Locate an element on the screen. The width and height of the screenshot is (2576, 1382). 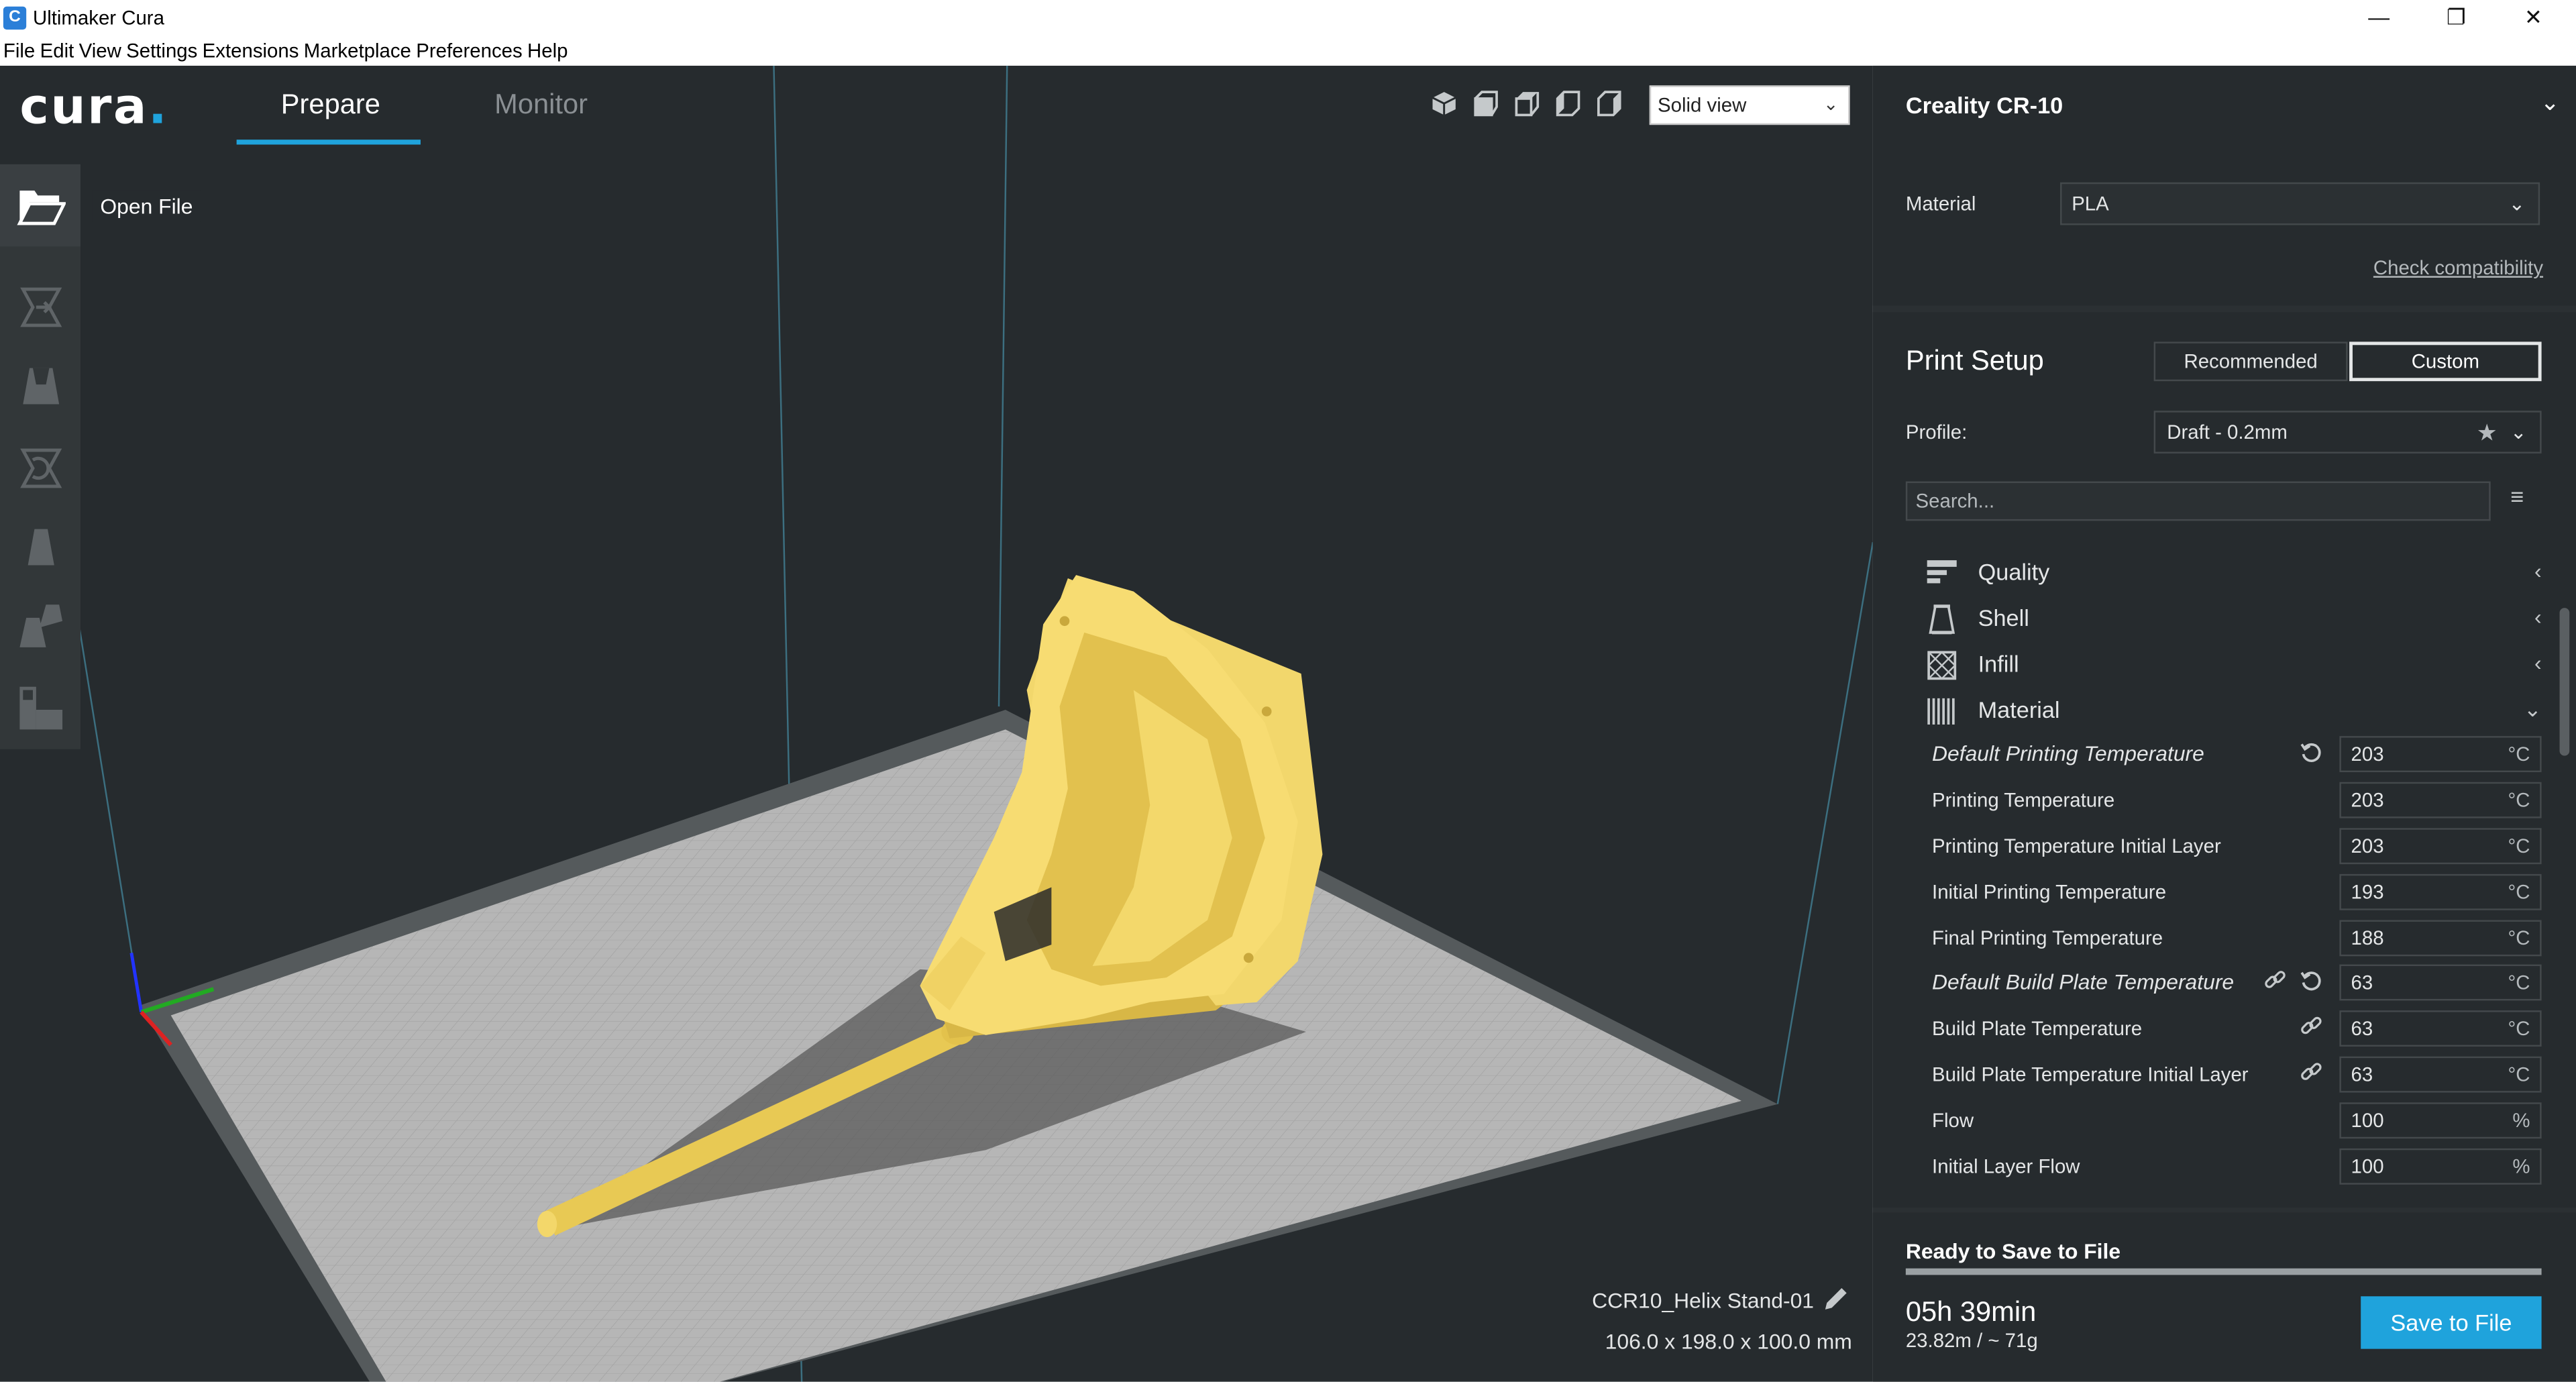
menu-extensions: Extensions is located at coordinates (251, 51).